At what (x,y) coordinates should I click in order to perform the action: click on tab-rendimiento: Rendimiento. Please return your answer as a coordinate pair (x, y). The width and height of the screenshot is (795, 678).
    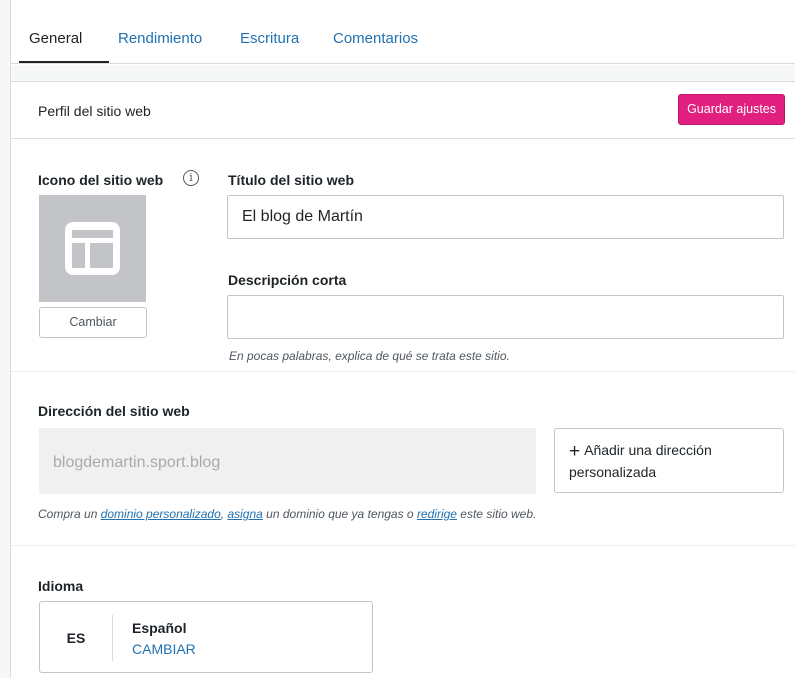
    Looking at the image, I should click on (160, 38).